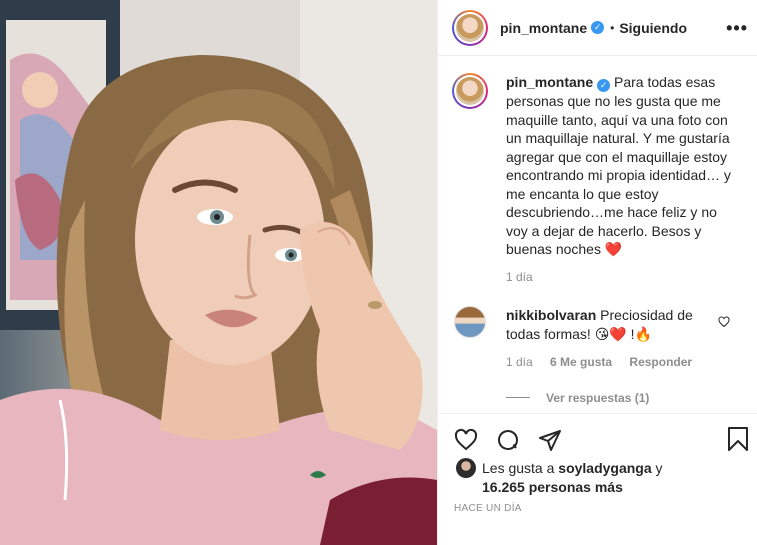  I want to click on bookmark-icon, so click(738, 439).